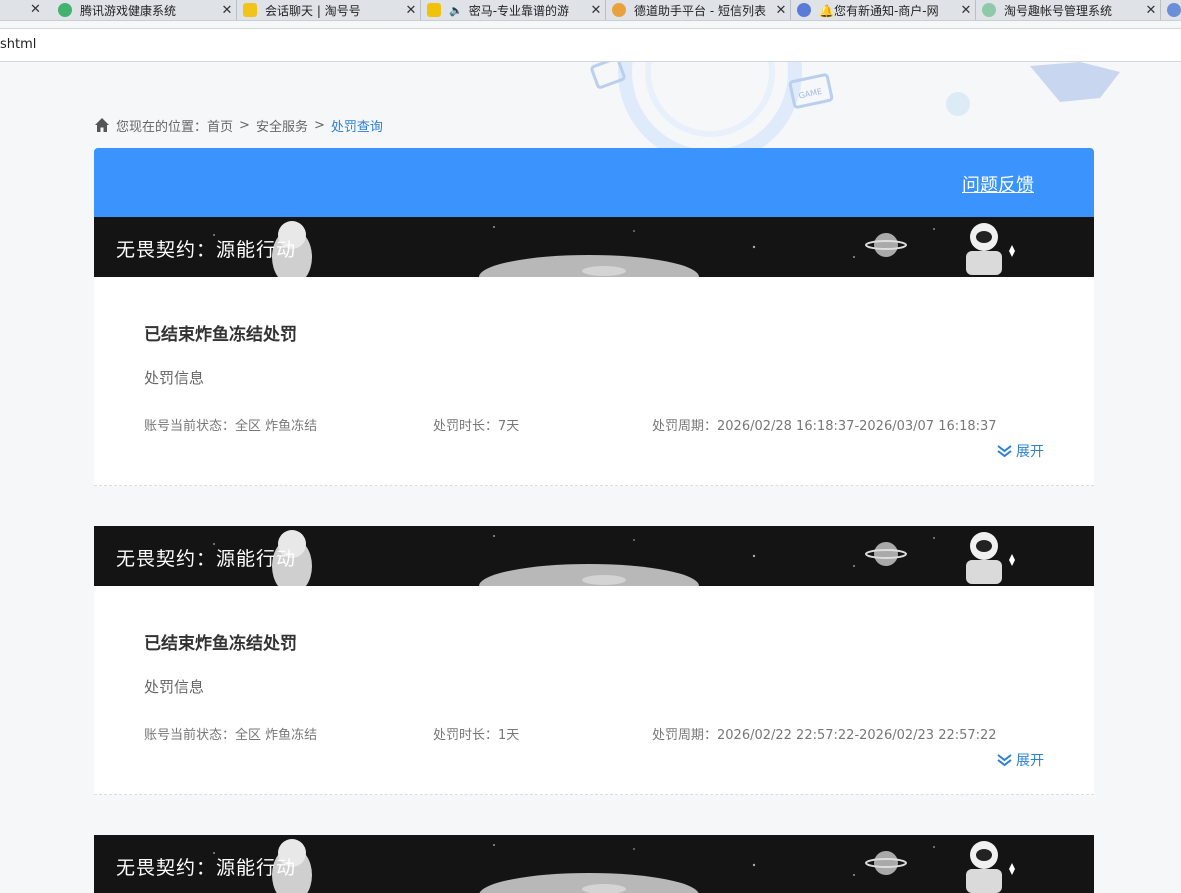 The image size is (1181, 893). I want to click on address-bar: shtml, so click(590, 45).